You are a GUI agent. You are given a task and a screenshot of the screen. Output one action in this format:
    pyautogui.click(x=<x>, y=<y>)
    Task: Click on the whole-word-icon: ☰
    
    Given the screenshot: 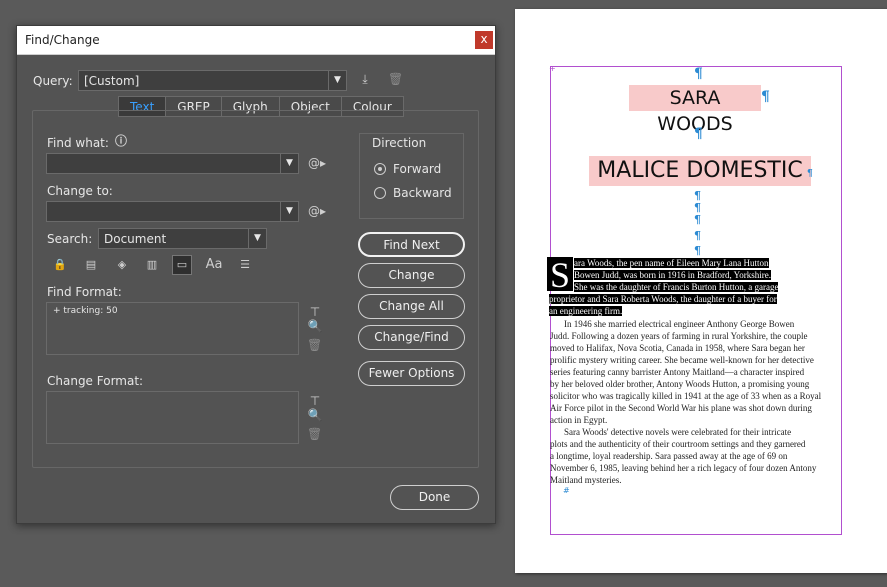 What is the action you would take?
    pyautogui.click(x=245, y=265)
    